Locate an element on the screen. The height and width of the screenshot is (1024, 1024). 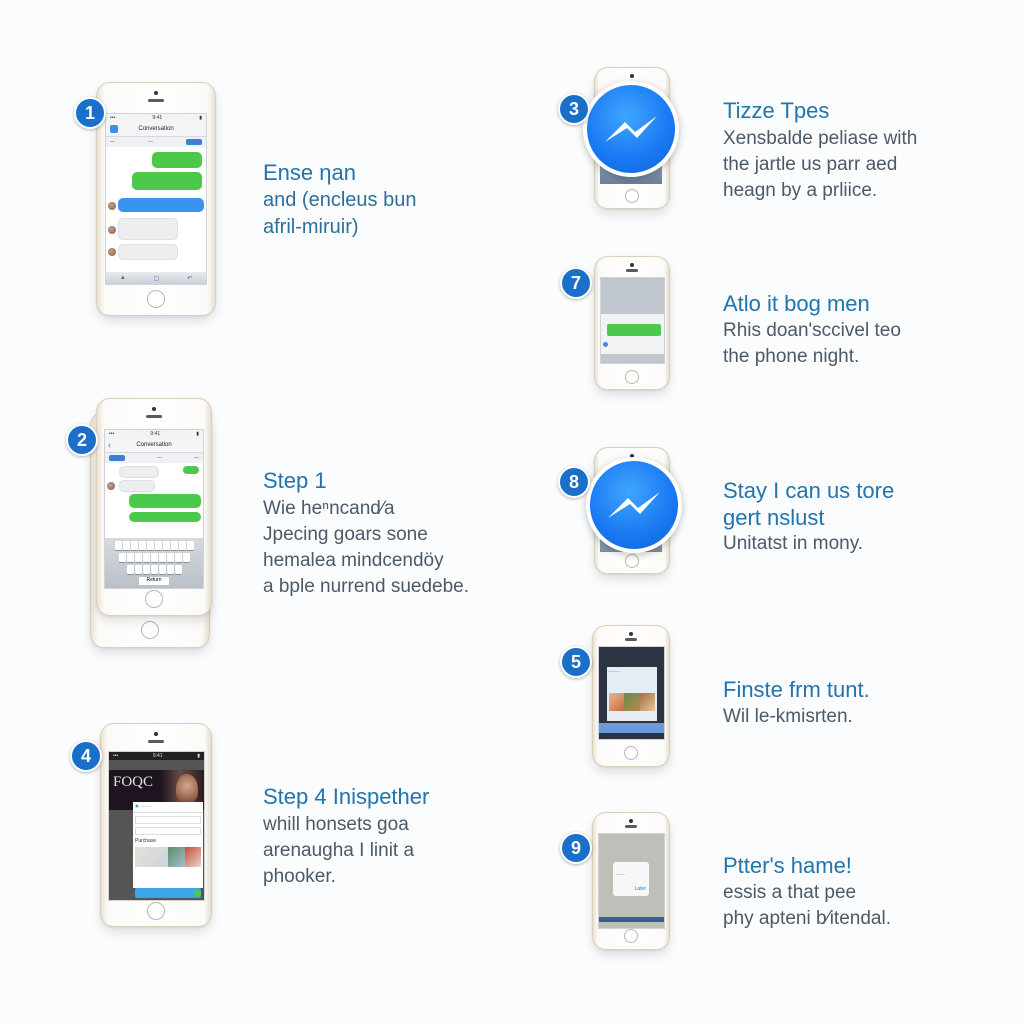
phone-screen is located at coordinates (632, 320).